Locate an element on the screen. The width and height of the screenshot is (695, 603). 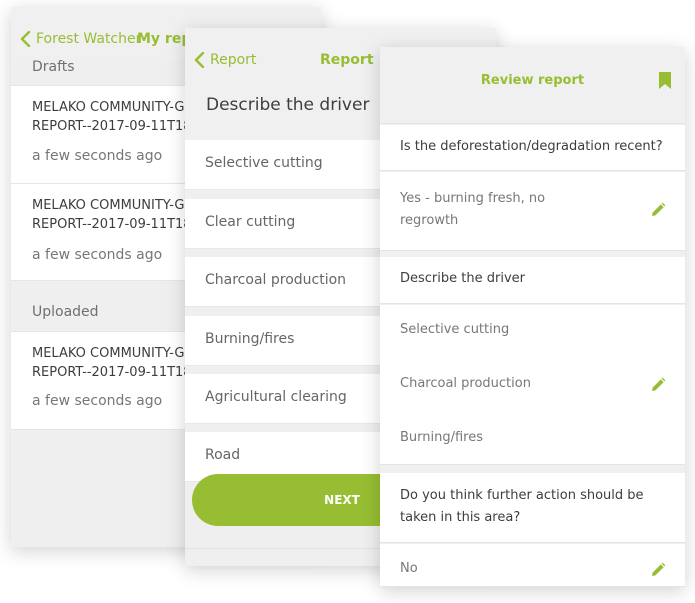
answer-text: No is located at coordinates (409, 568).